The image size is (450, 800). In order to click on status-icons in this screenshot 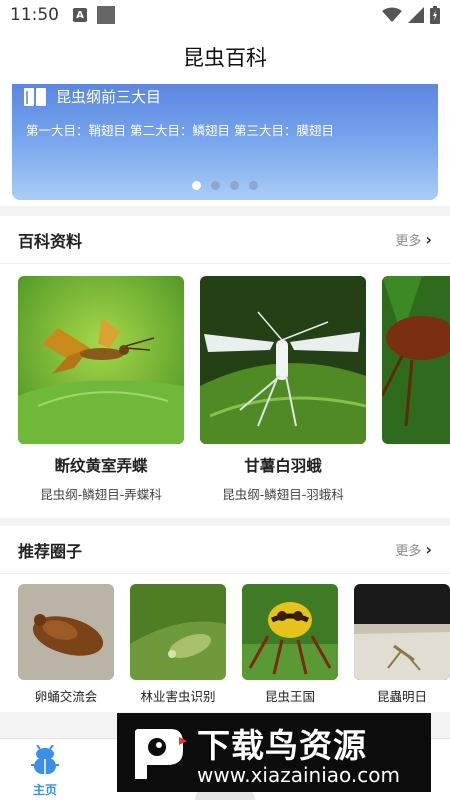, I will do `click(411, 15)`.